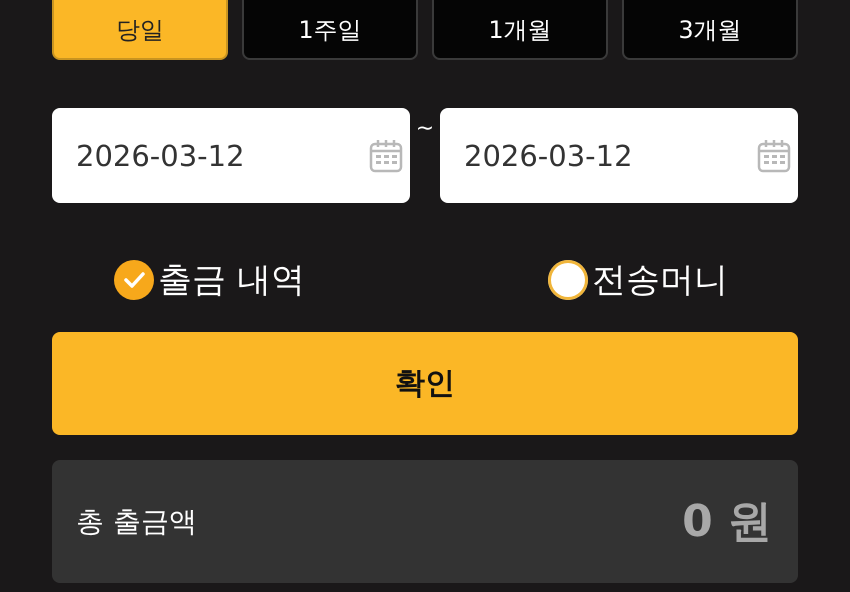 The height and width of the screenshot is (592, 850). Describe the element at coordinates (330, 30) in the screenshot. I see `period-tab: 1주일` at that location.